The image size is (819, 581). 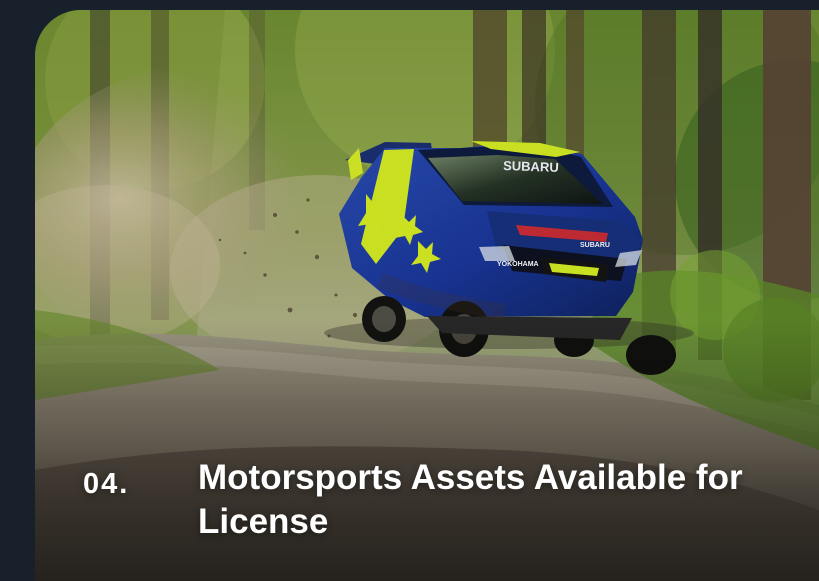 I want to click on asset-number: 04., so click(x=106, y=484).